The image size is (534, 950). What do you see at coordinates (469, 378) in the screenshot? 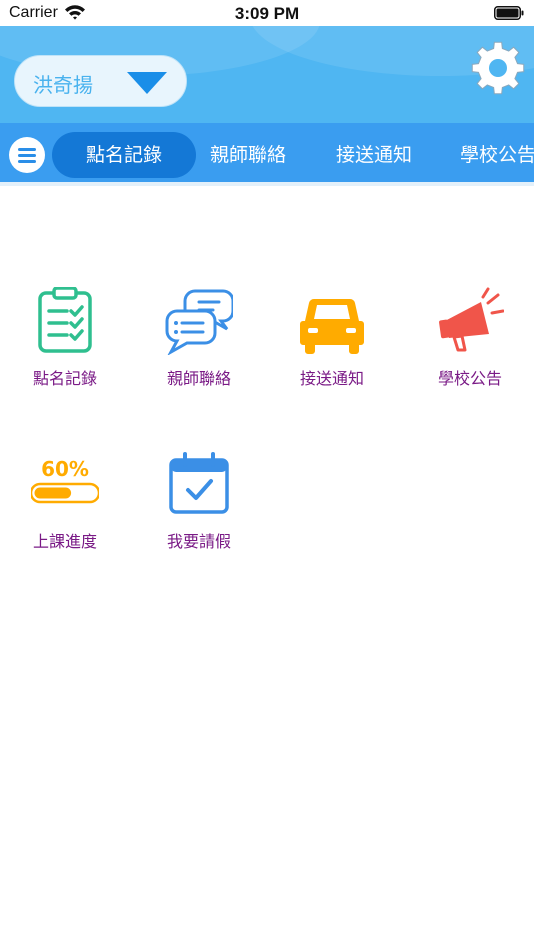
I see `grid-label: 學校公告` at bounding box center [469, 378].